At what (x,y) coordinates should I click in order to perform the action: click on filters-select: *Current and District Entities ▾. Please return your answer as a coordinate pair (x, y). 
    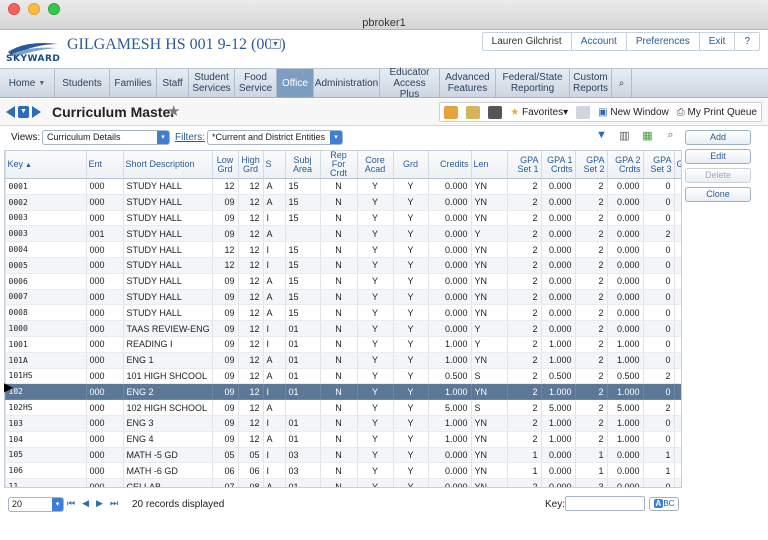
    Looking at the image, I should click on (275, 137).